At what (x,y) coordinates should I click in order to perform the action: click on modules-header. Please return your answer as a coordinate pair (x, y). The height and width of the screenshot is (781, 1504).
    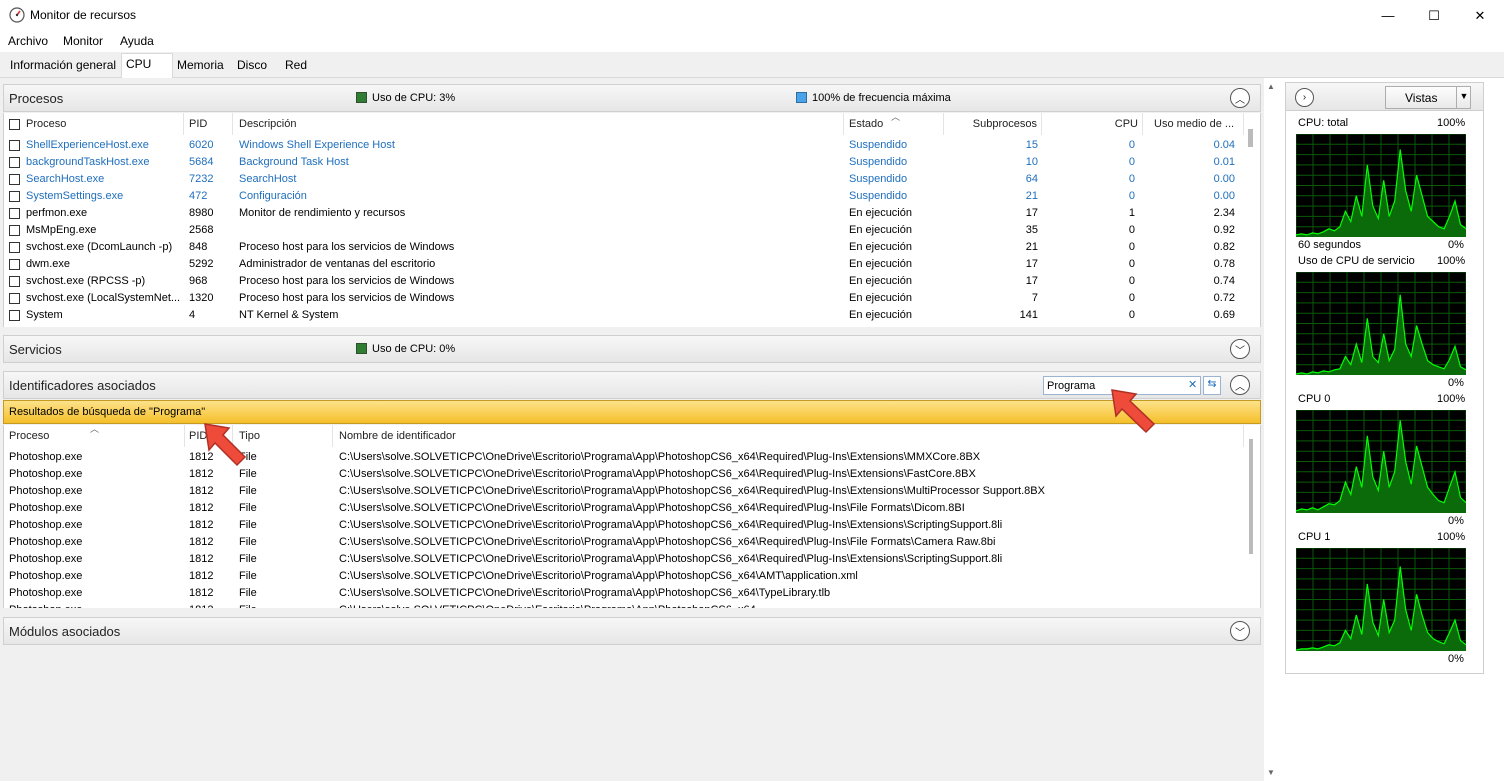
    Looking at the image, I should click on (632, 631).